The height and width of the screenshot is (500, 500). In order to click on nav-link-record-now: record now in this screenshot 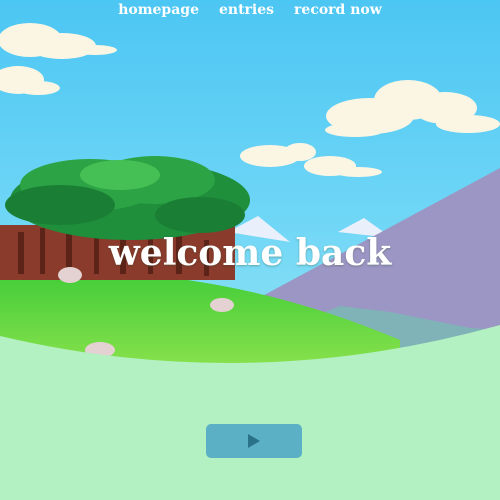, I will do `click(338, 10)`.